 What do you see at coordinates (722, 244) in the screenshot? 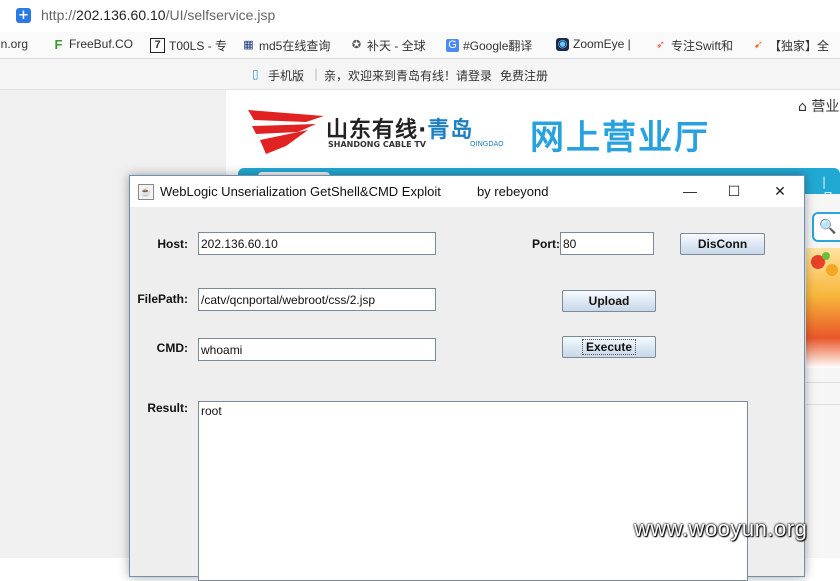
I see `disconnect-button: DisConn` at bounding box center [722, 244].